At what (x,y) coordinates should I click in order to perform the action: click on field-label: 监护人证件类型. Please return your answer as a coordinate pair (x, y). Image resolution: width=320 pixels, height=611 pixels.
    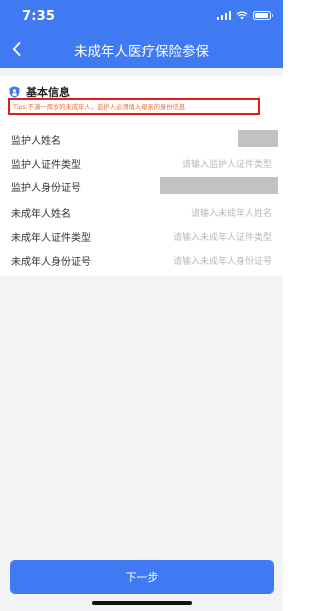
    Looking at the image, I should click on (46, 165).